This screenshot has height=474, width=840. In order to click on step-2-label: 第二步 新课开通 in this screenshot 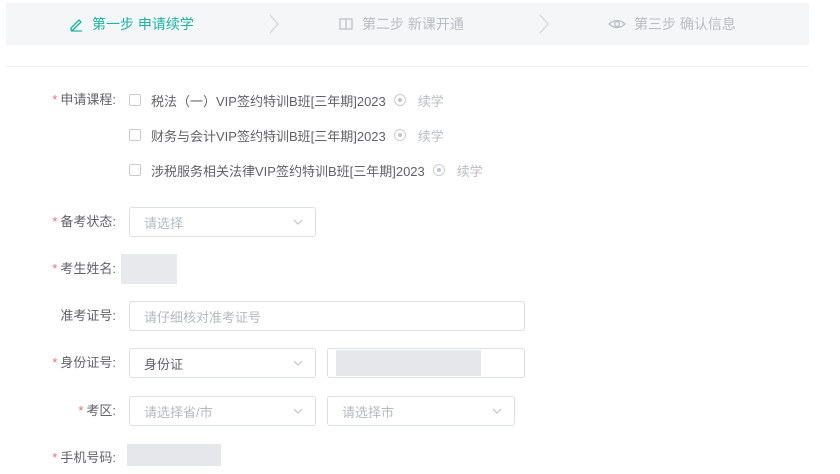, I will do `click(413, 24)`.